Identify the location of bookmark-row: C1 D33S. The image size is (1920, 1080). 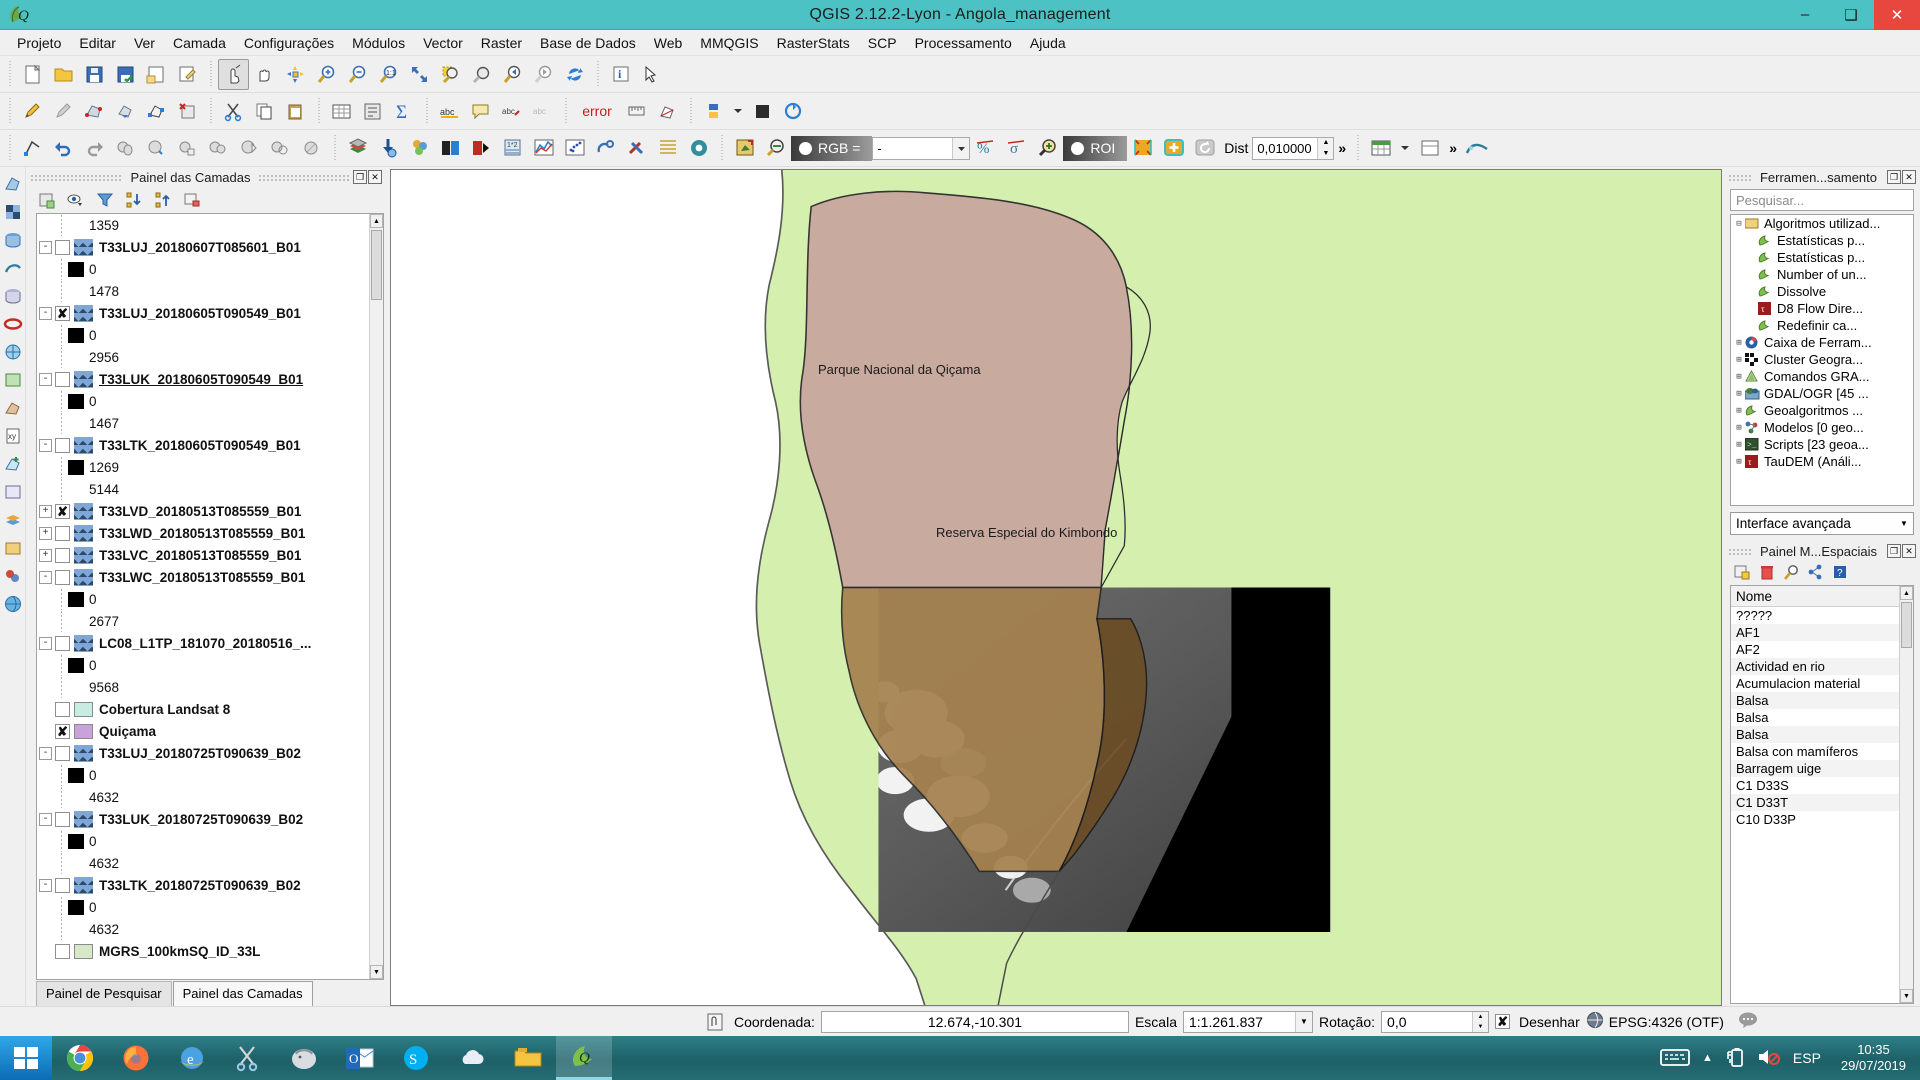
(1822, 785).